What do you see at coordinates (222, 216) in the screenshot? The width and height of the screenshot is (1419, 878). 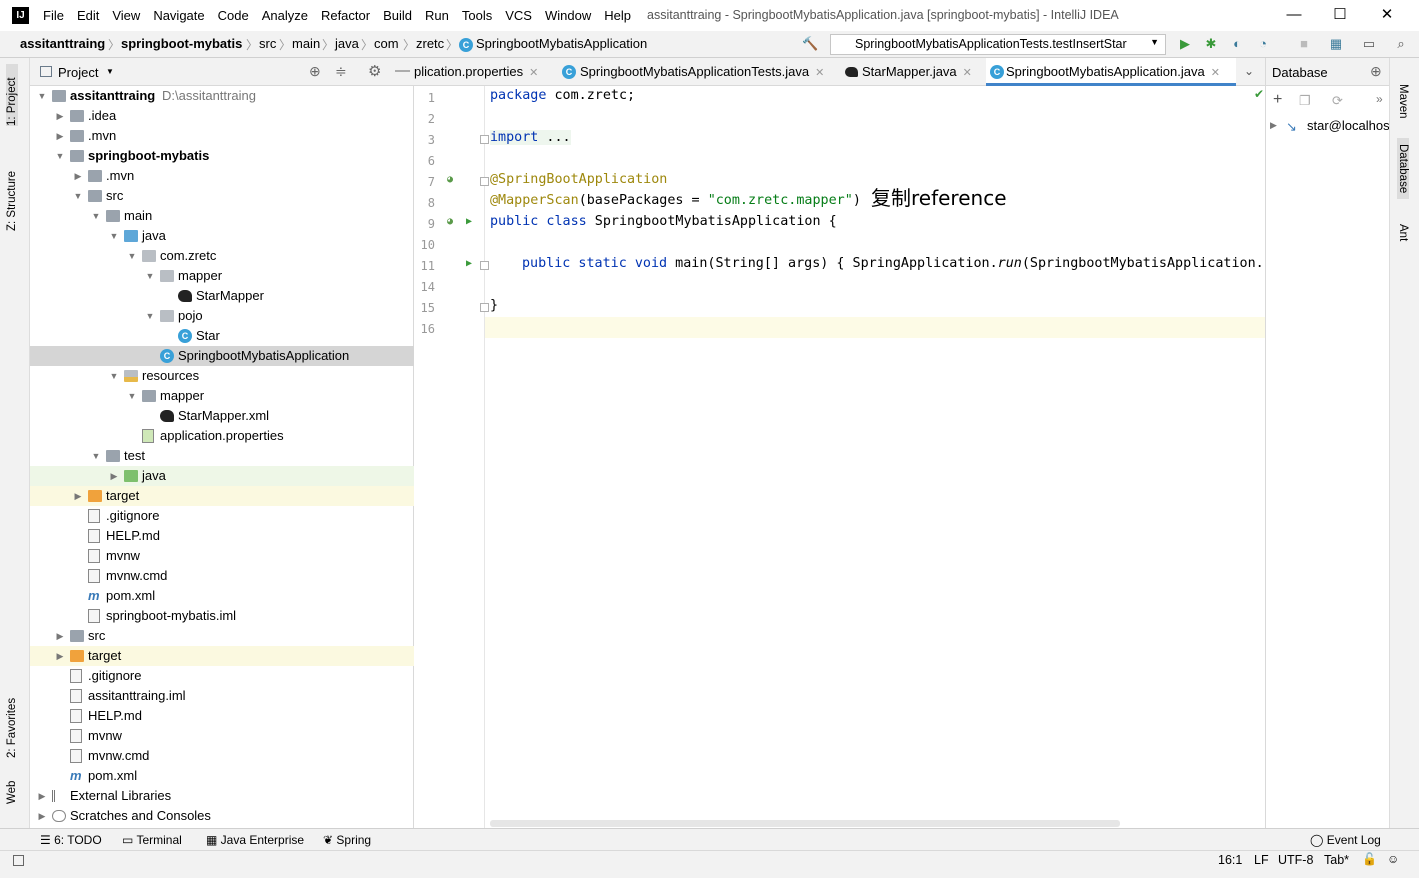 I see `tree-item: ▼ main` at bounding box center [222, 216].